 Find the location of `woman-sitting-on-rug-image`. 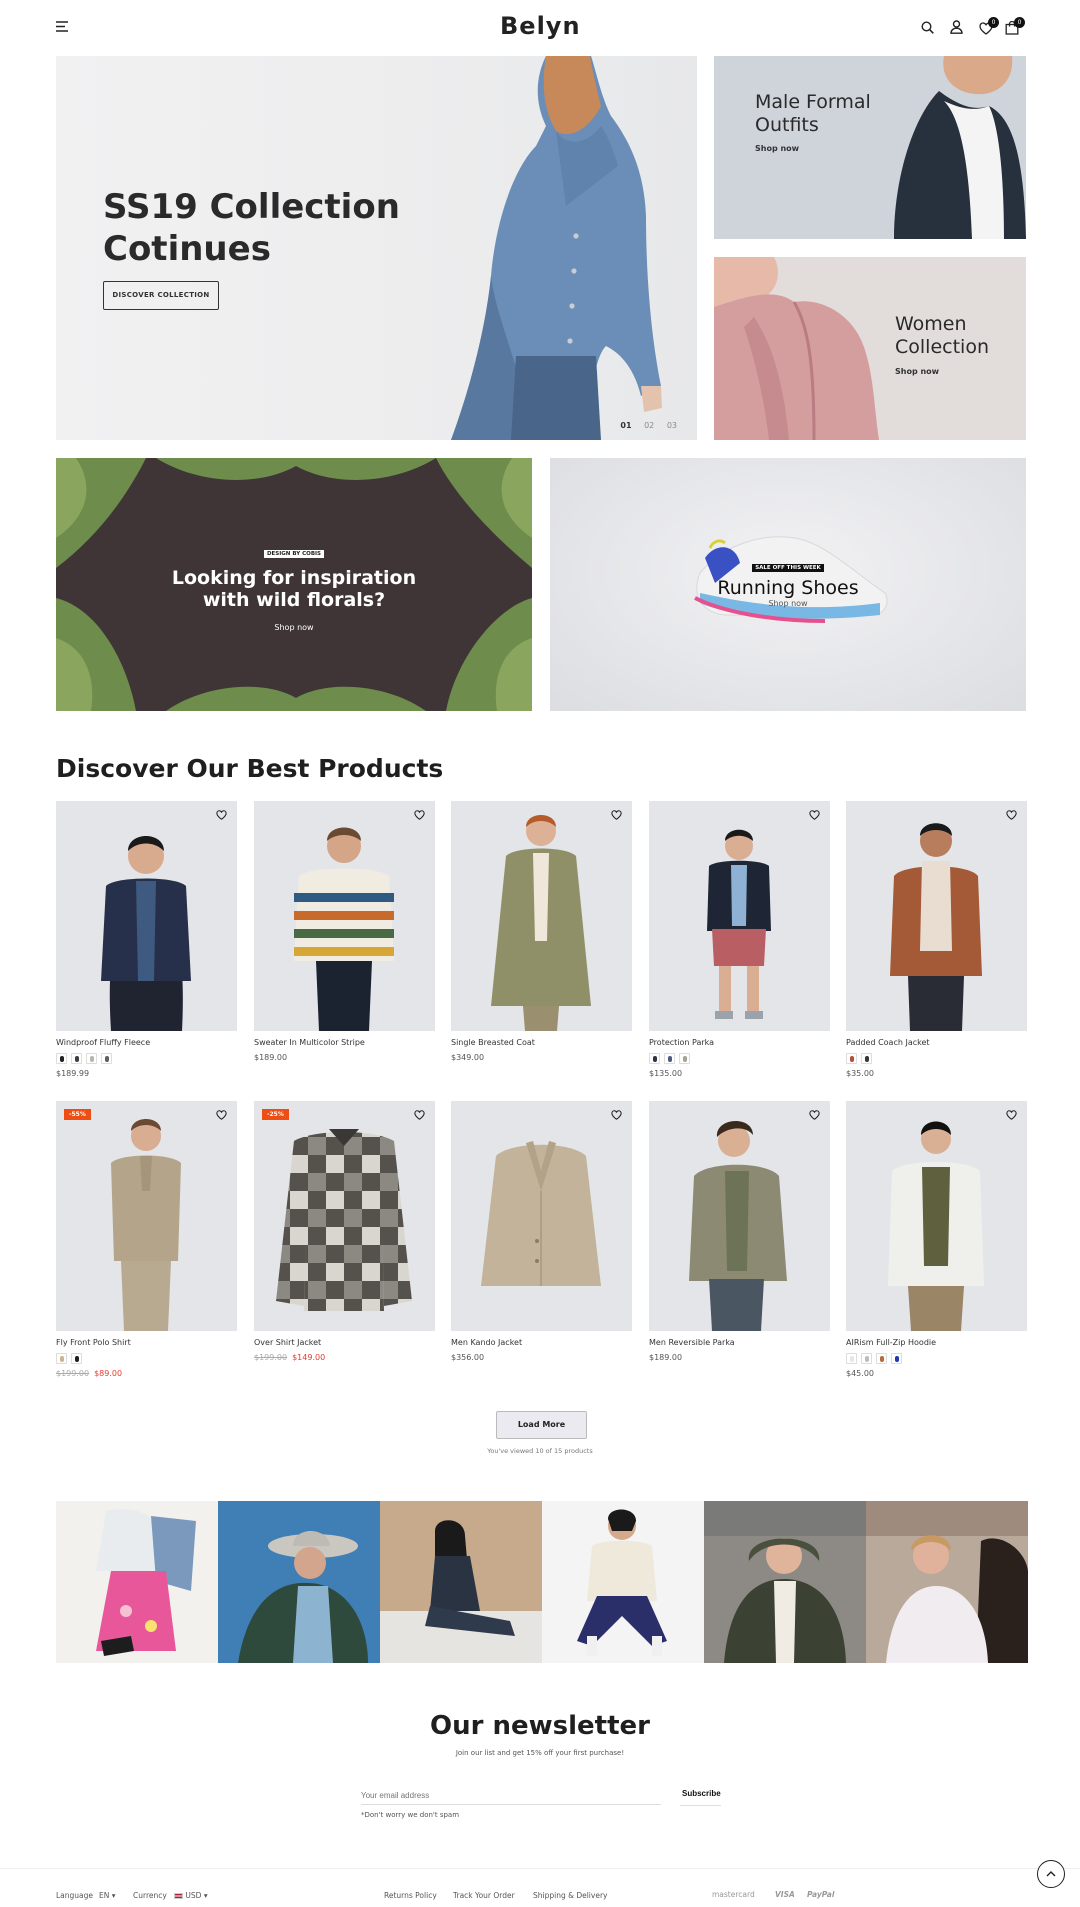

woman-sitting-on-rug-image is located at coordinates (461, 1591).